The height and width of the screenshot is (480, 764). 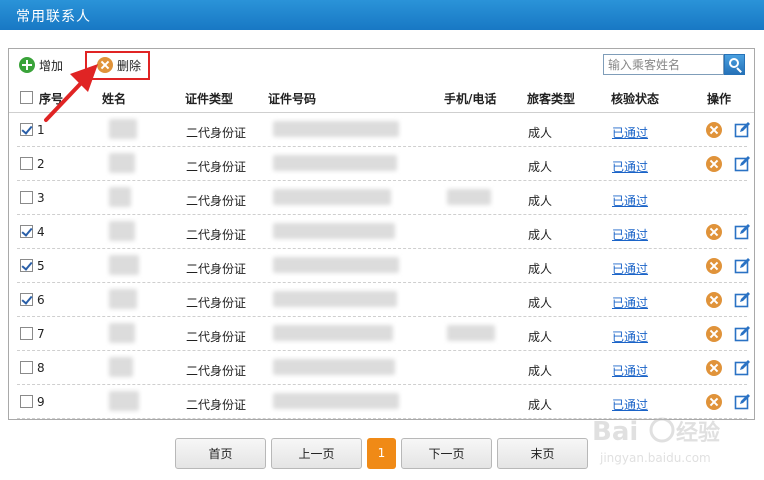 What do you see at coordinates (41, 266) in the screenshot?
I see `row-seq: 5` at bounding box center [41, 266].